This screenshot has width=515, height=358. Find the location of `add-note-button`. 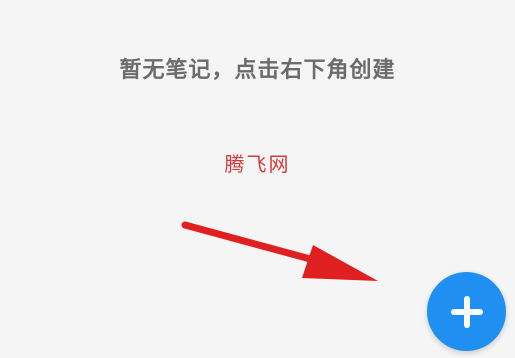

add-note-button is located at coordinates (466, 311).